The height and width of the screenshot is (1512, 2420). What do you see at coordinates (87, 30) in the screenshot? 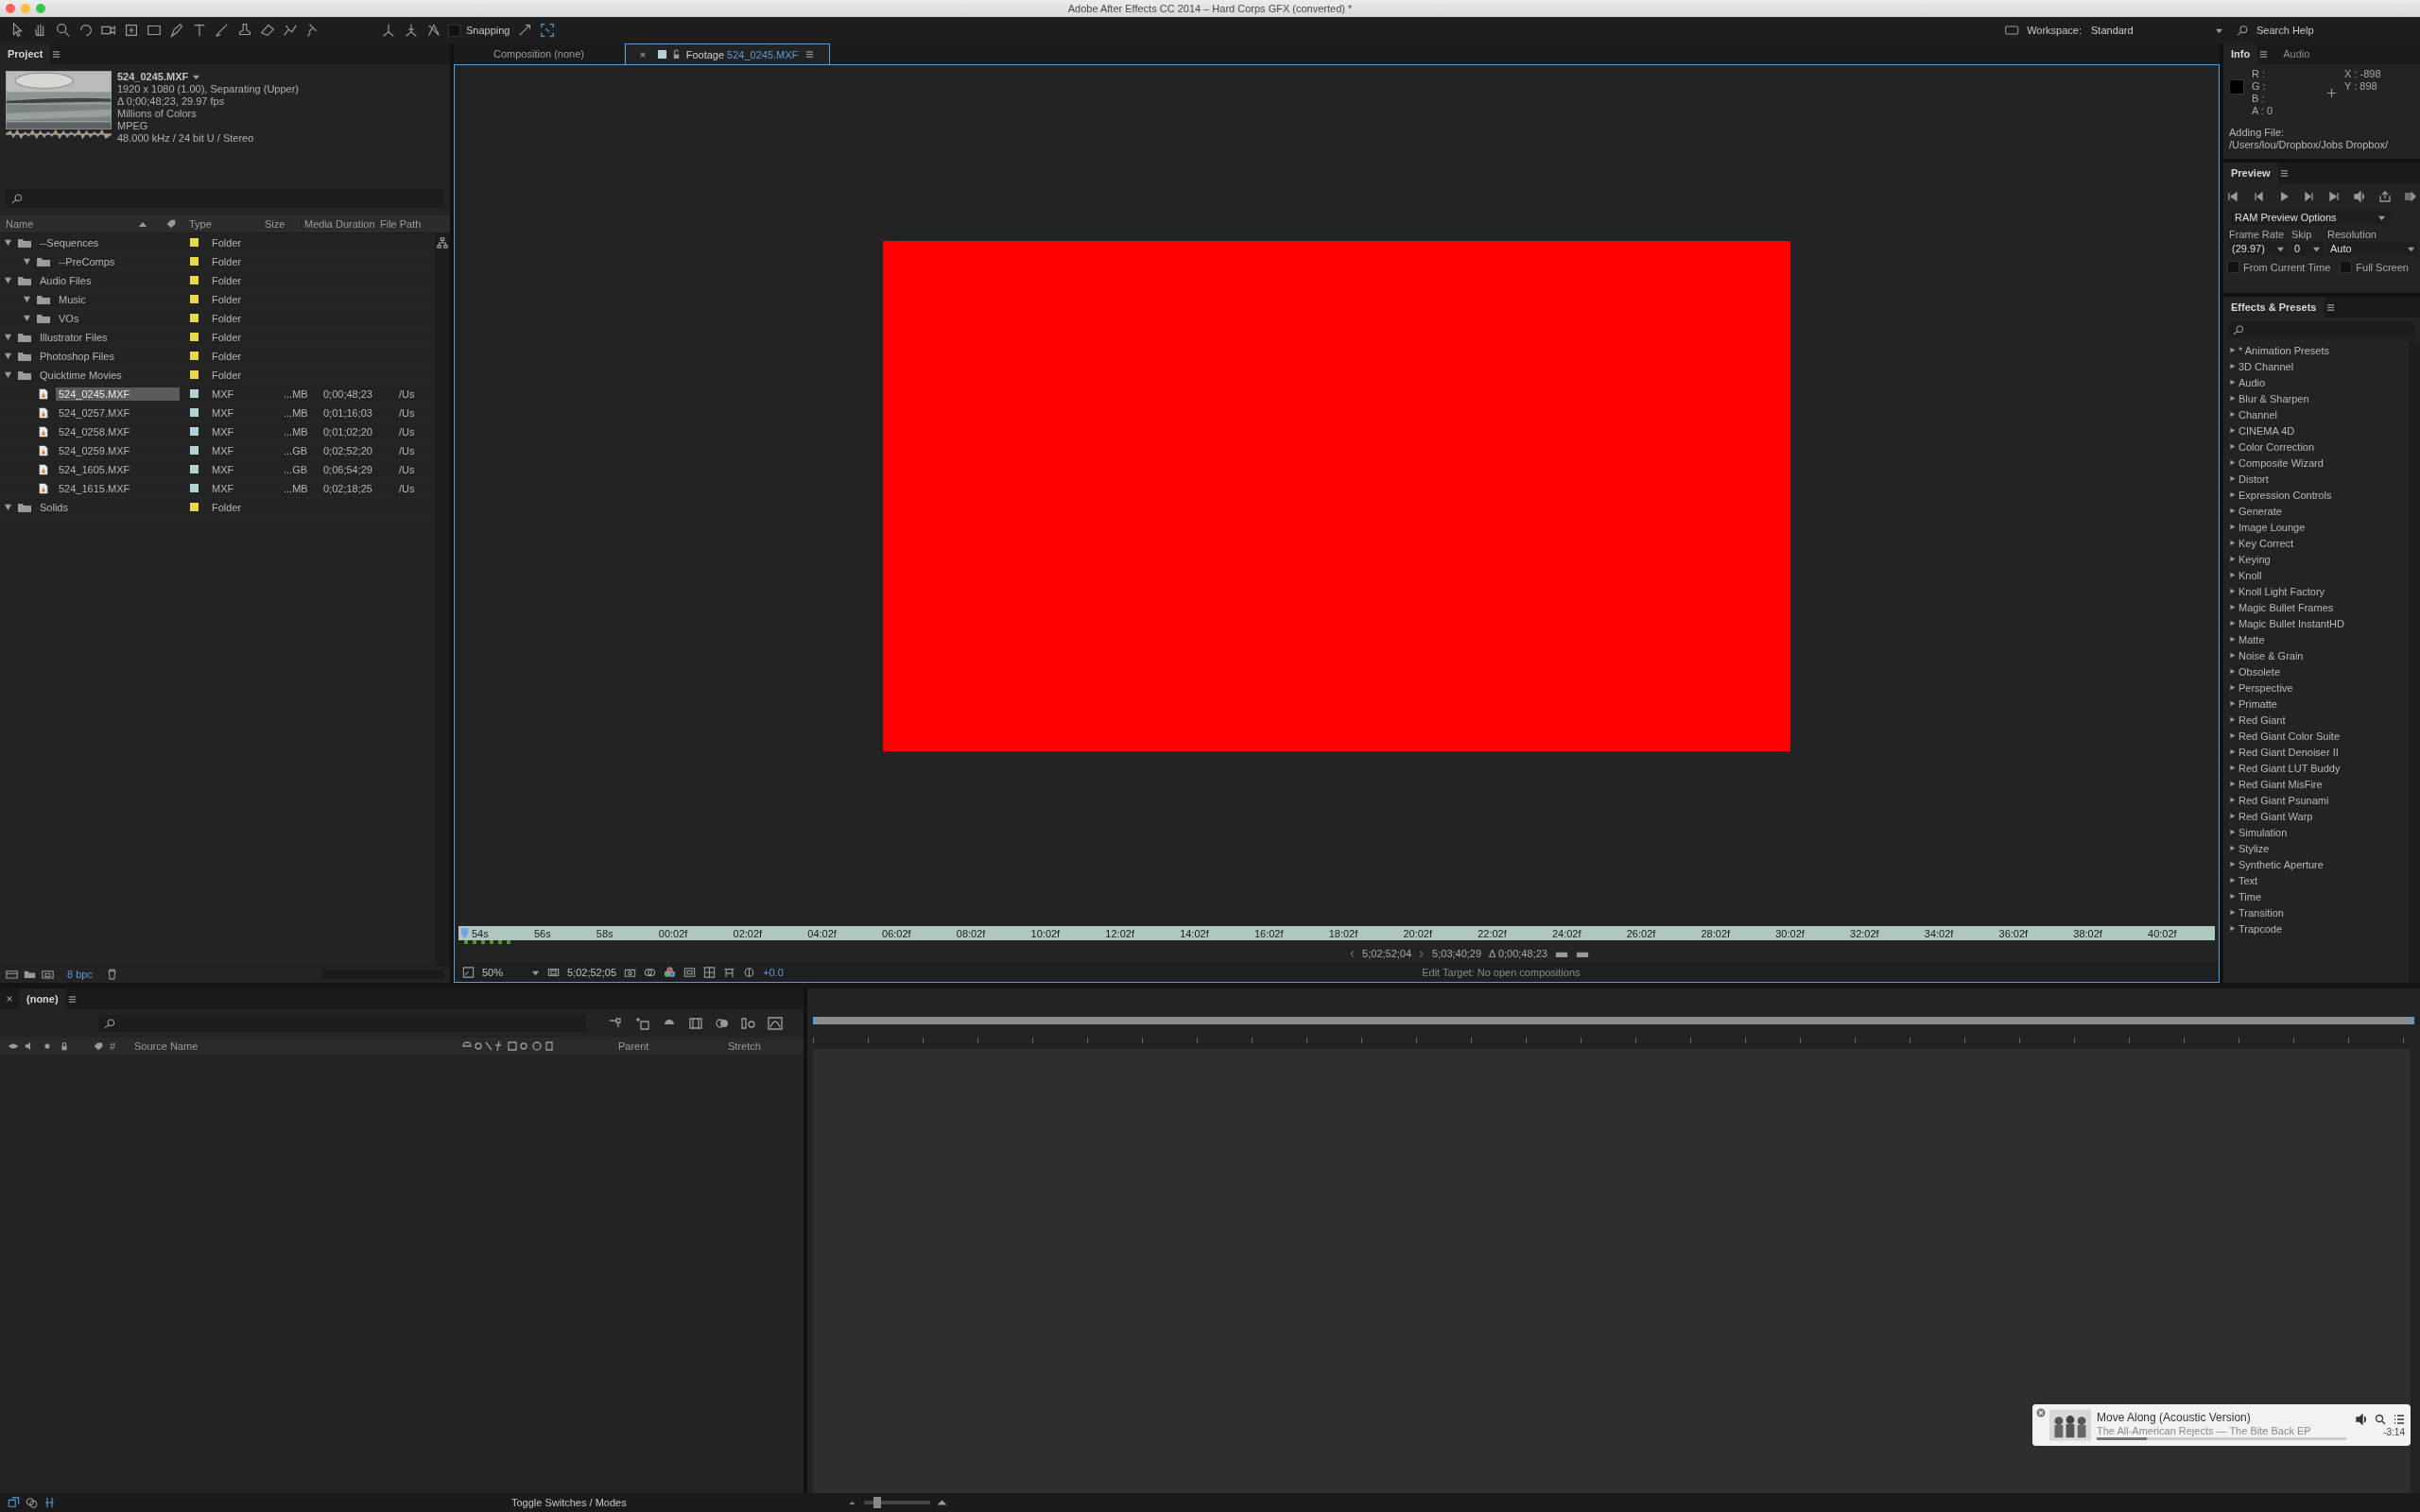
I see `rotate-tool-icon` at bounding box center [87, 30].